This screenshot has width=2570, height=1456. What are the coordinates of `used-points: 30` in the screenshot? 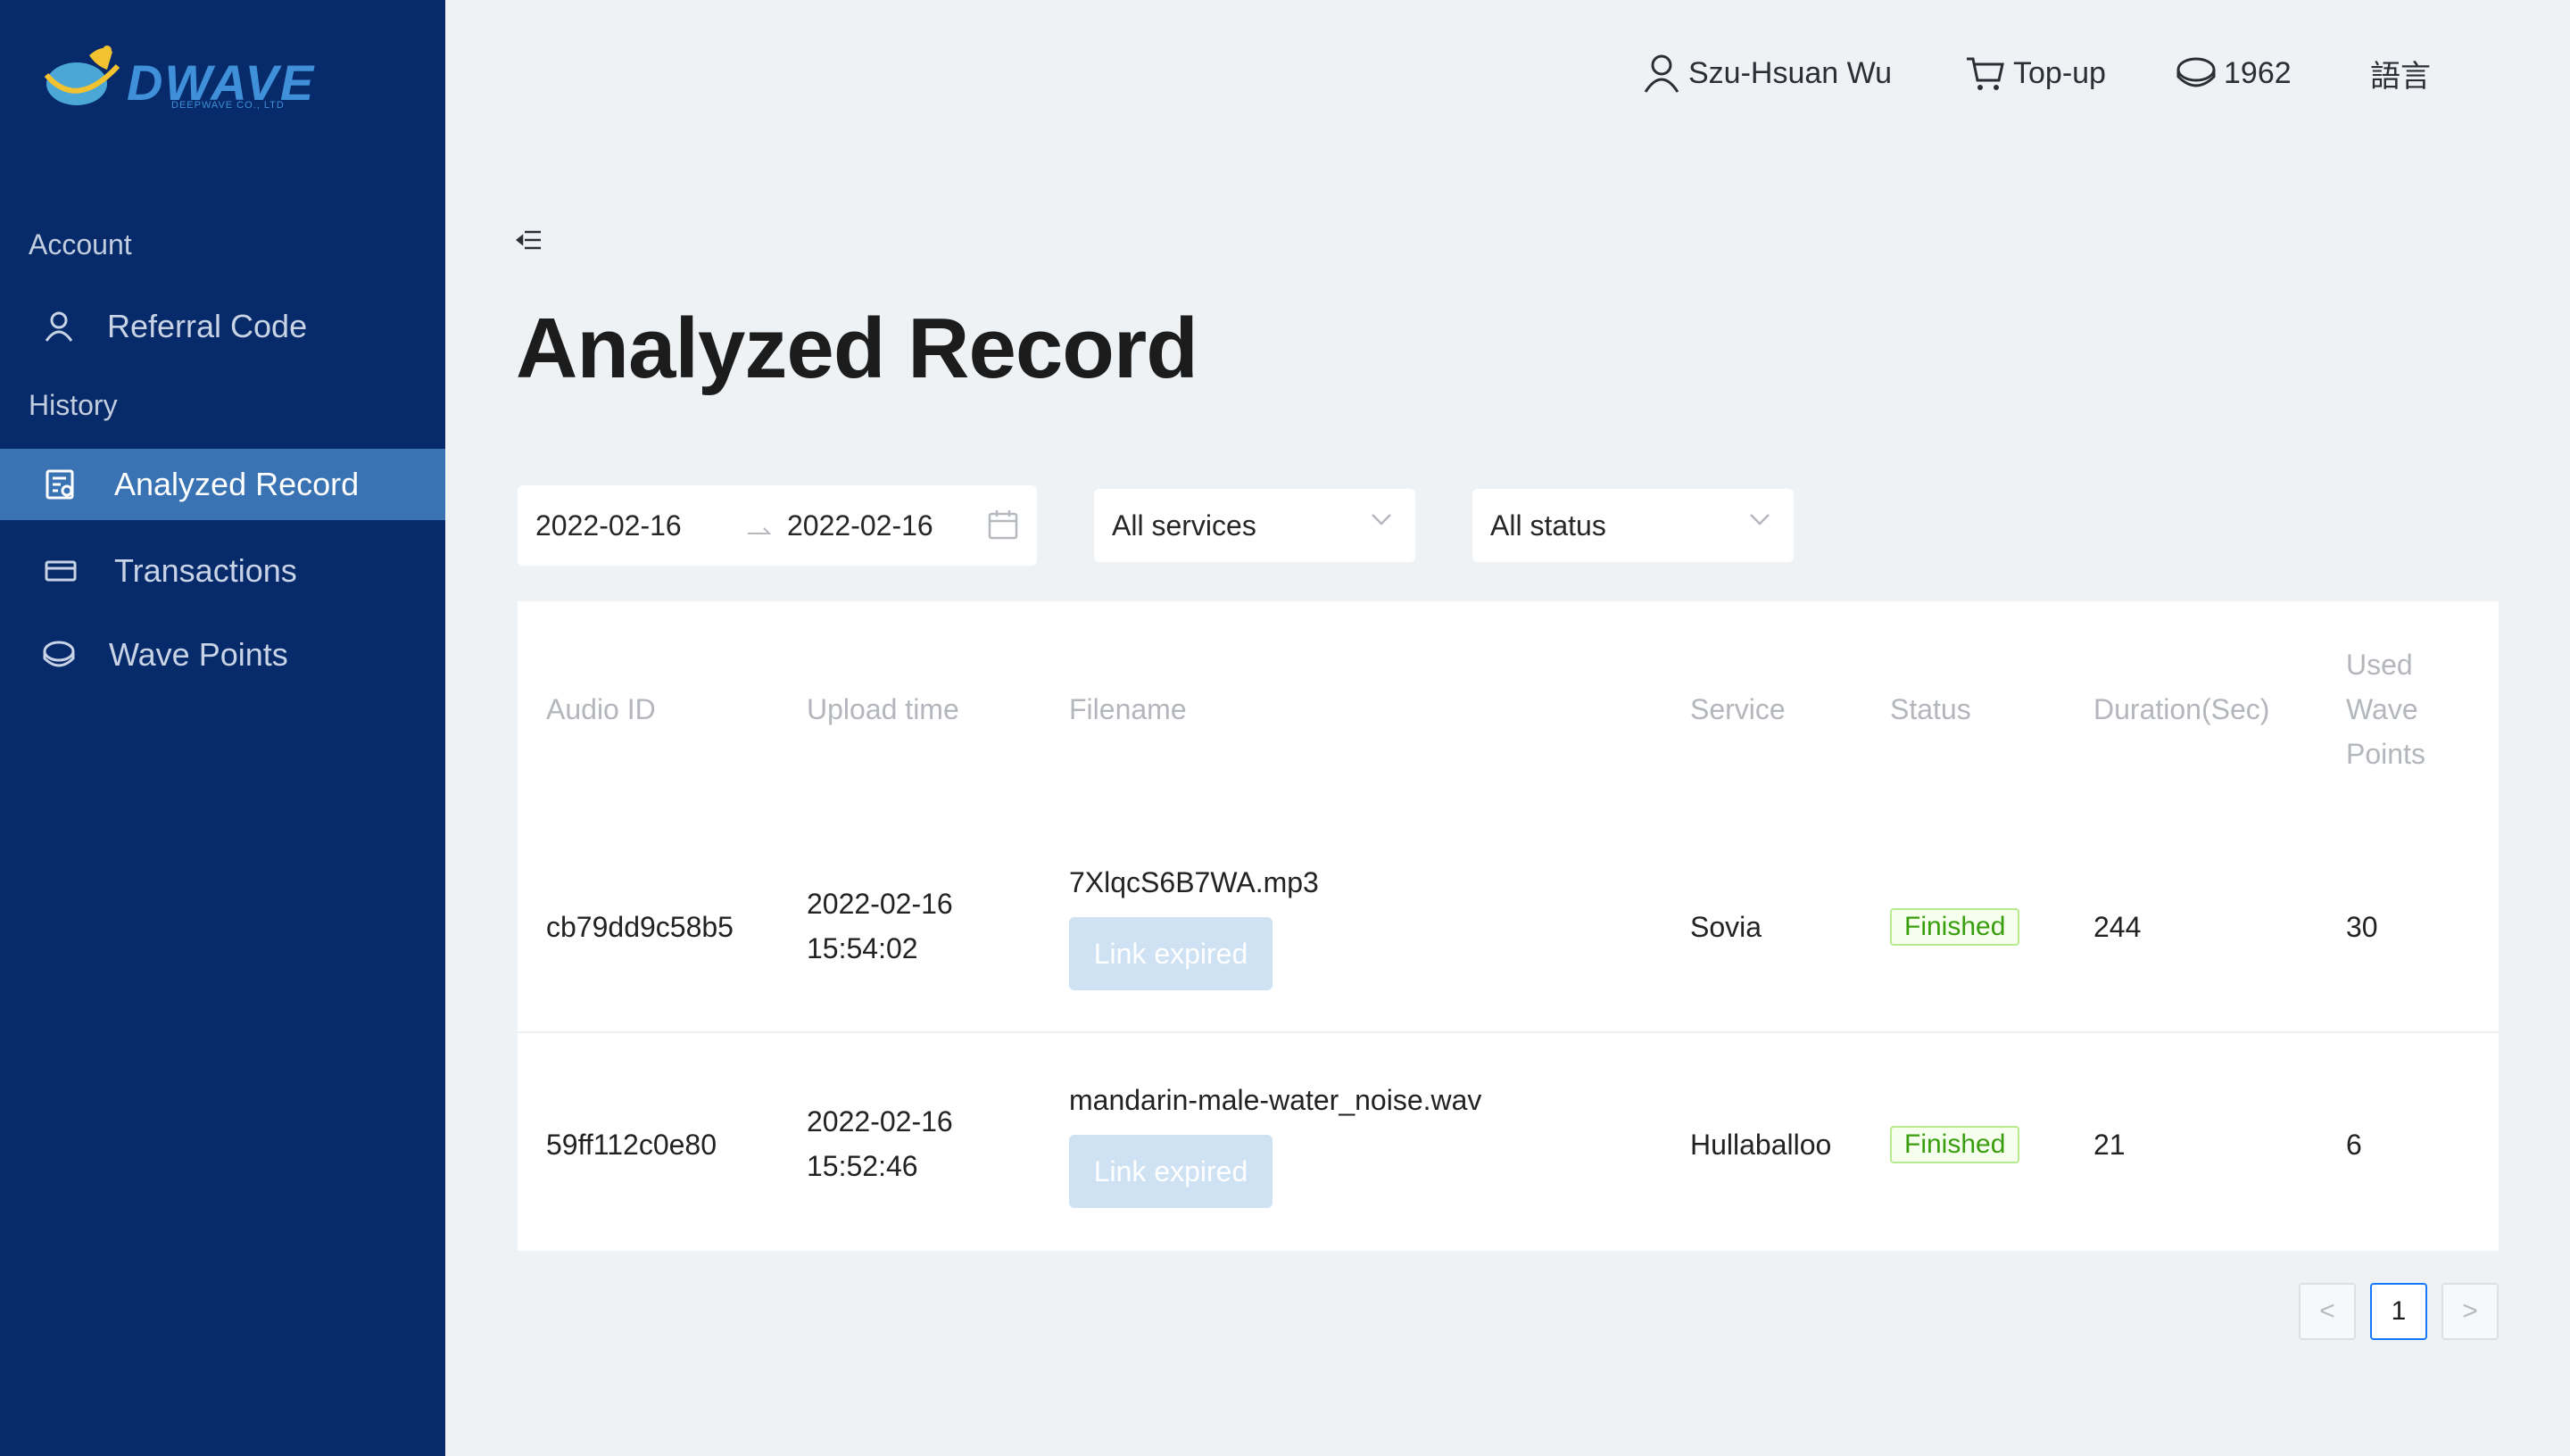 It's located at (2362, 927).